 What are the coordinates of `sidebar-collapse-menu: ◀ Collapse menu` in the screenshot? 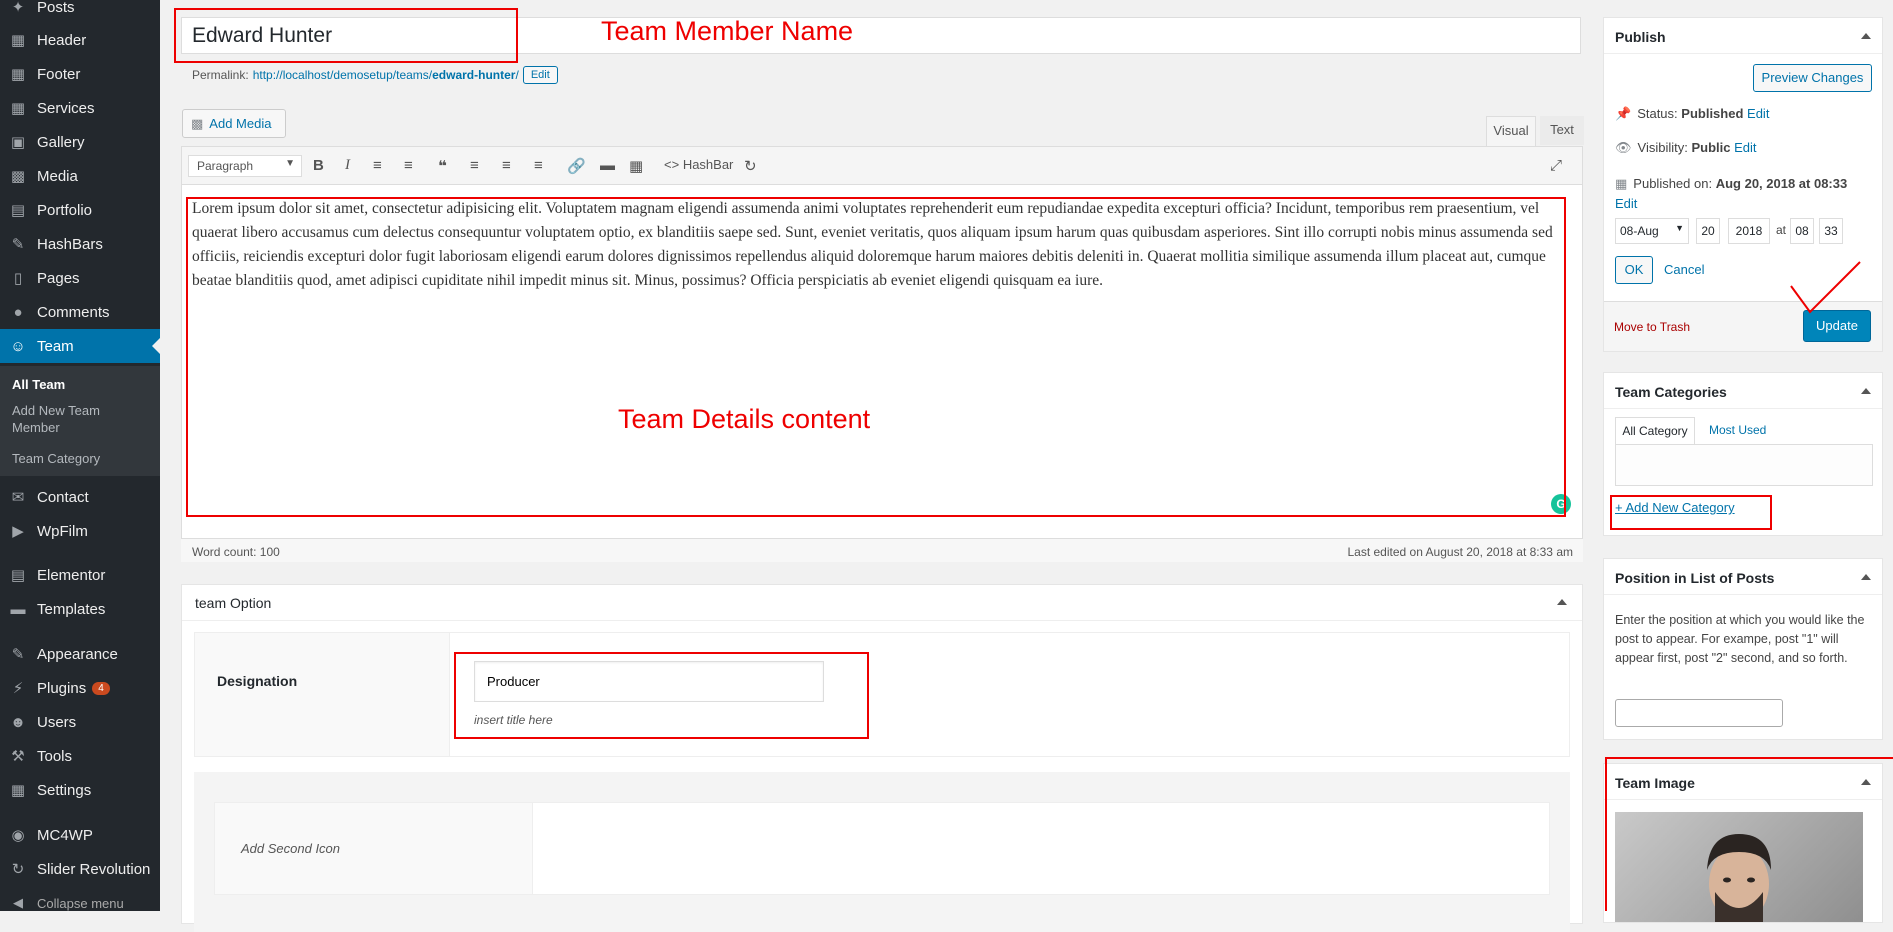 It's located at (80, 903).